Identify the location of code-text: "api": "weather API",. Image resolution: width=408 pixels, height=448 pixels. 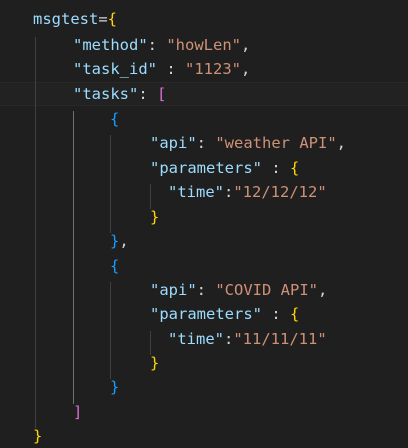
(248, 143).